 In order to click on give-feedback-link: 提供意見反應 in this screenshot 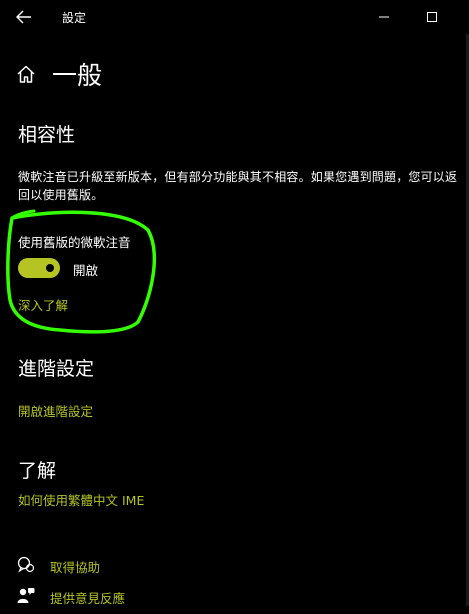, I will do `click(87, 597)`.